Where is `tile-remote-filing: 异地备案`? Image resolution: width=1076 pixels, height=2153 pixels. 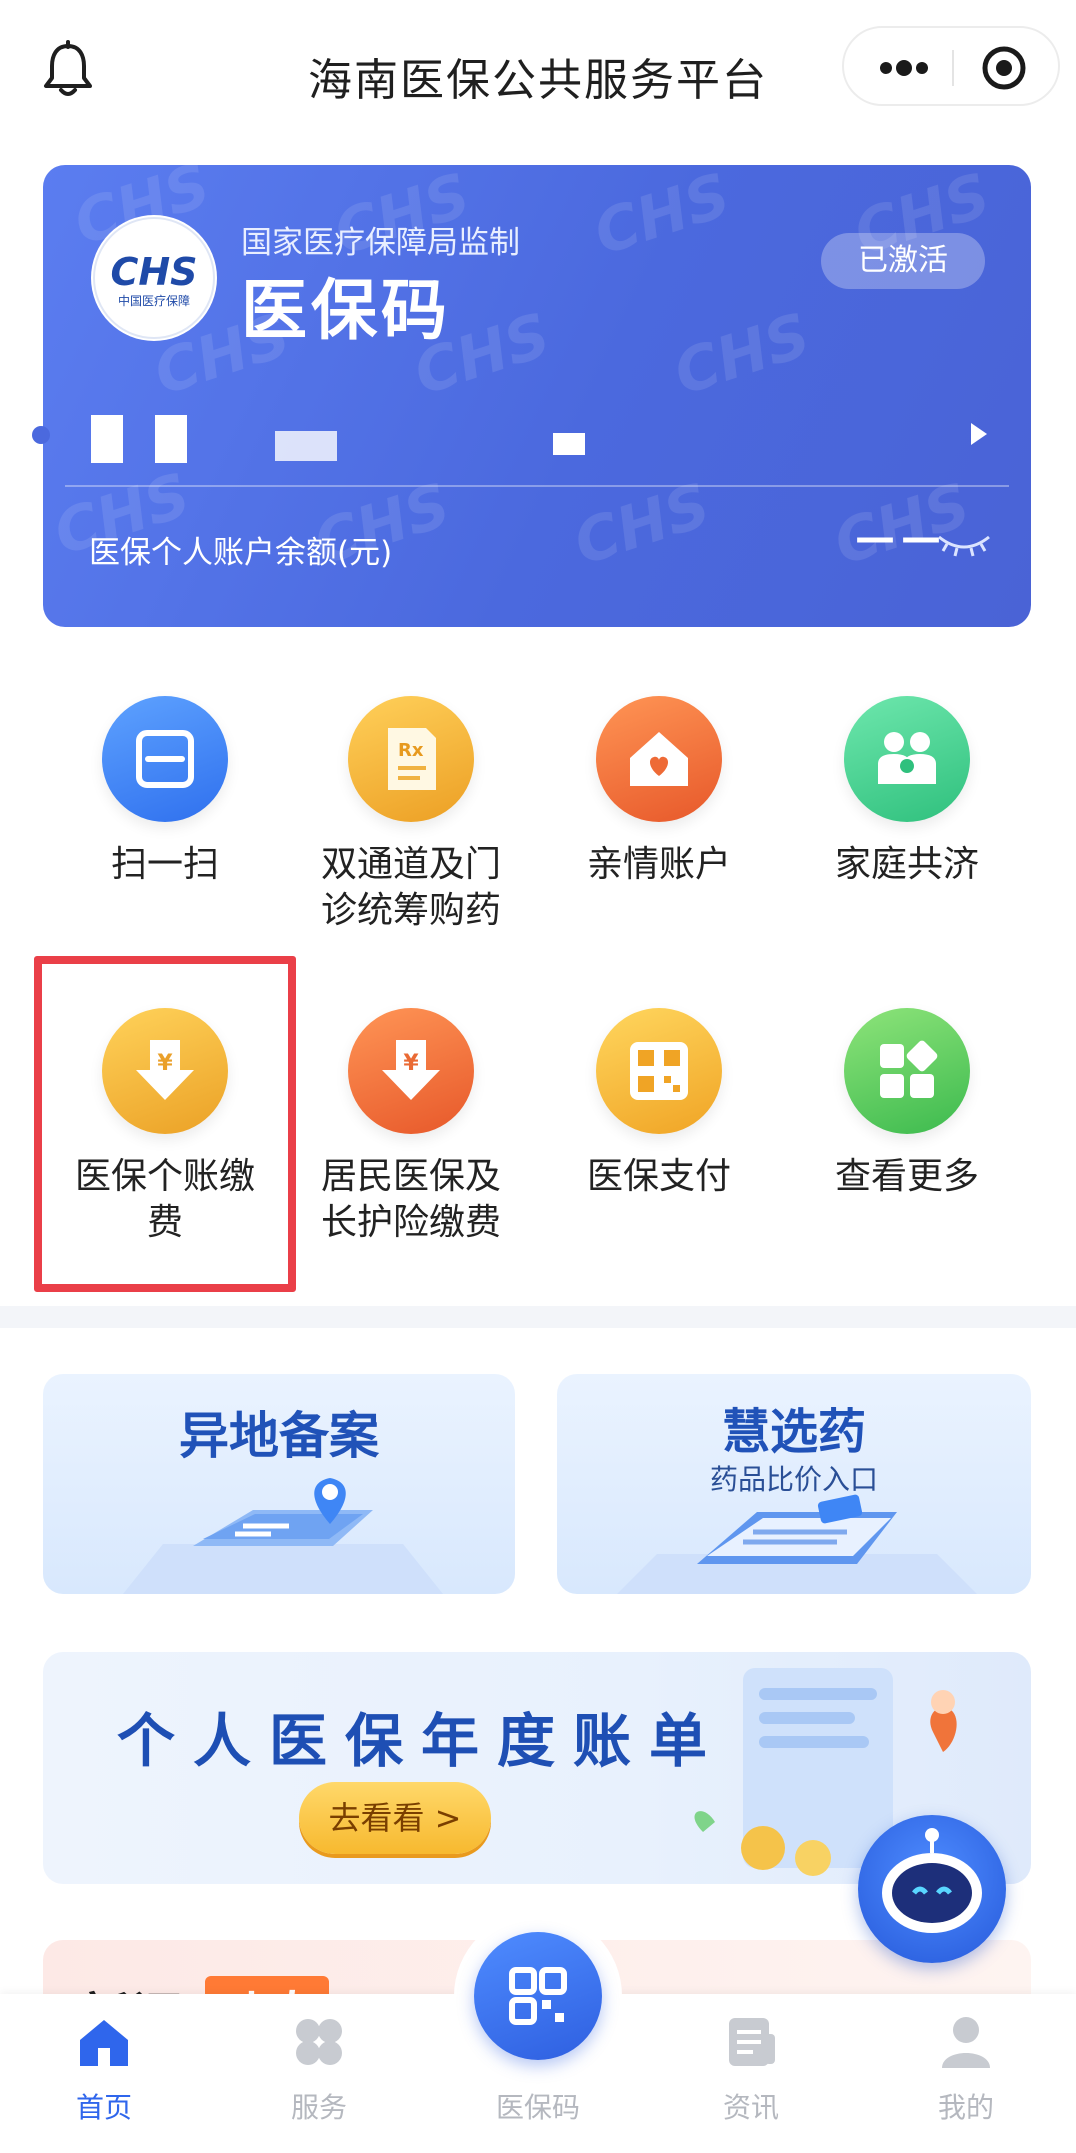 tile-remote-filing: 异地备案 is located at coordinates (279, 1484).